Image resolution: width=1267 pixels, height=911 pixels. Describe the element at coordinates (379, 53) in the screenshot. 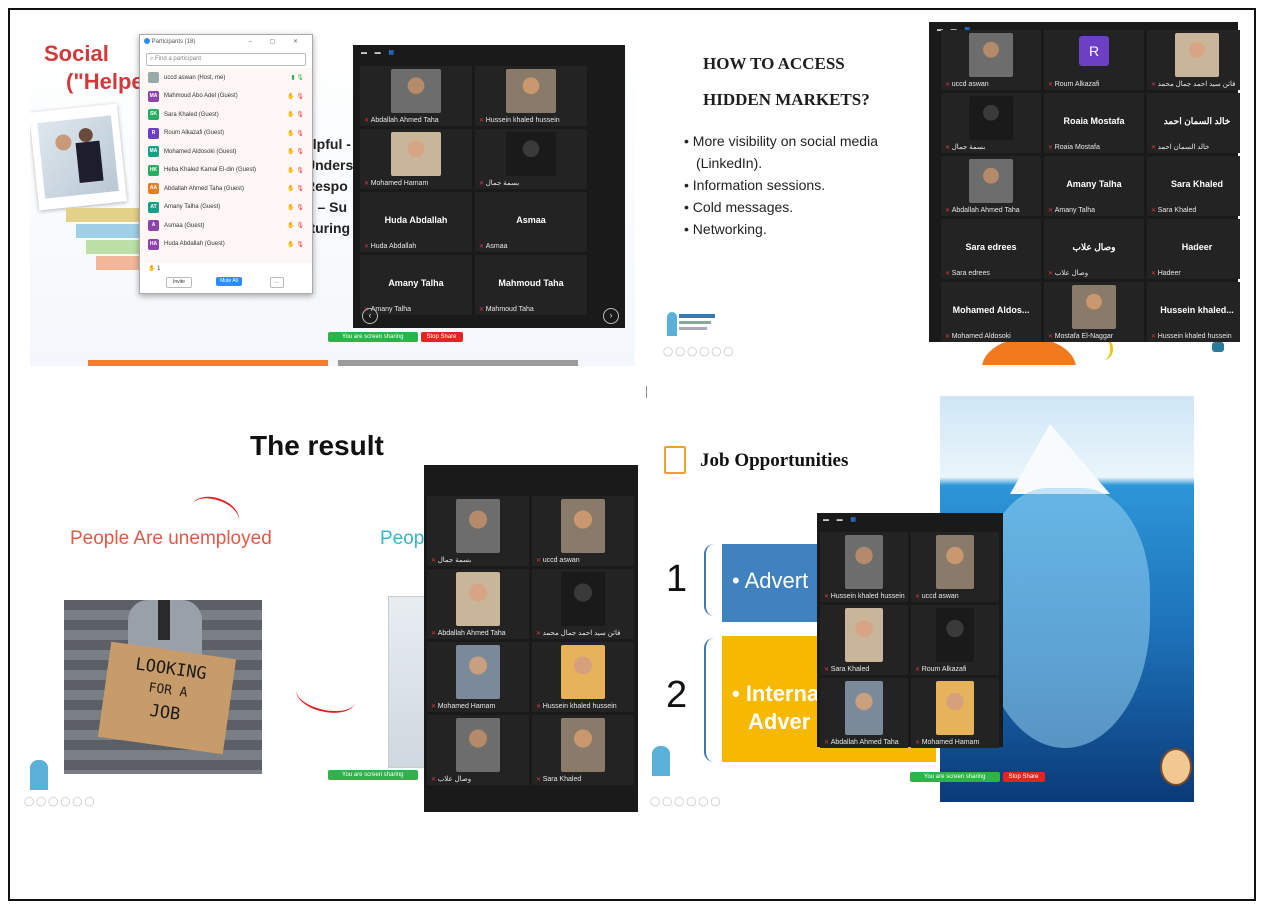

I see `gallery-toolbar: ▬ ▬ ▦` at that location.